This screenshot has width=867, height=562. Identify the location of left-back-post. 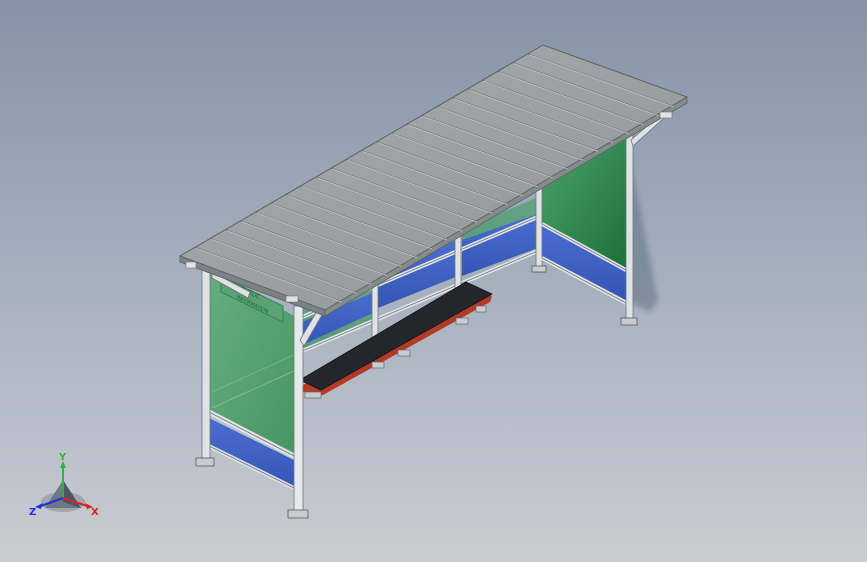
(206, 365).